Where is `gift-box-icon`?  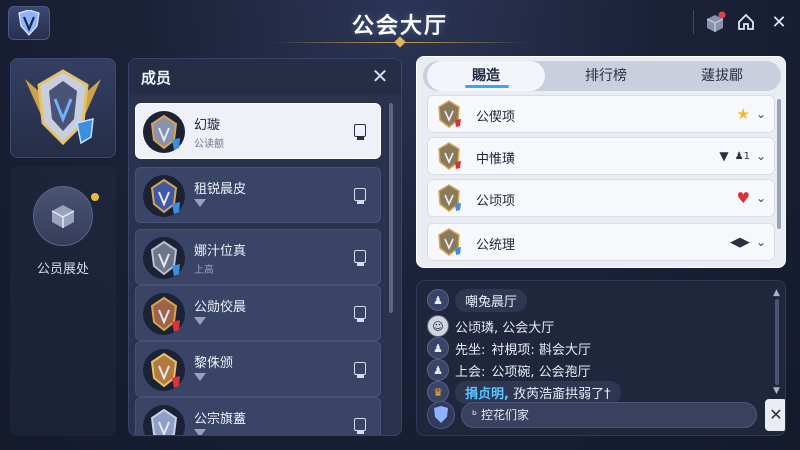 gift-box-icon is located at coordinates (716, 21).